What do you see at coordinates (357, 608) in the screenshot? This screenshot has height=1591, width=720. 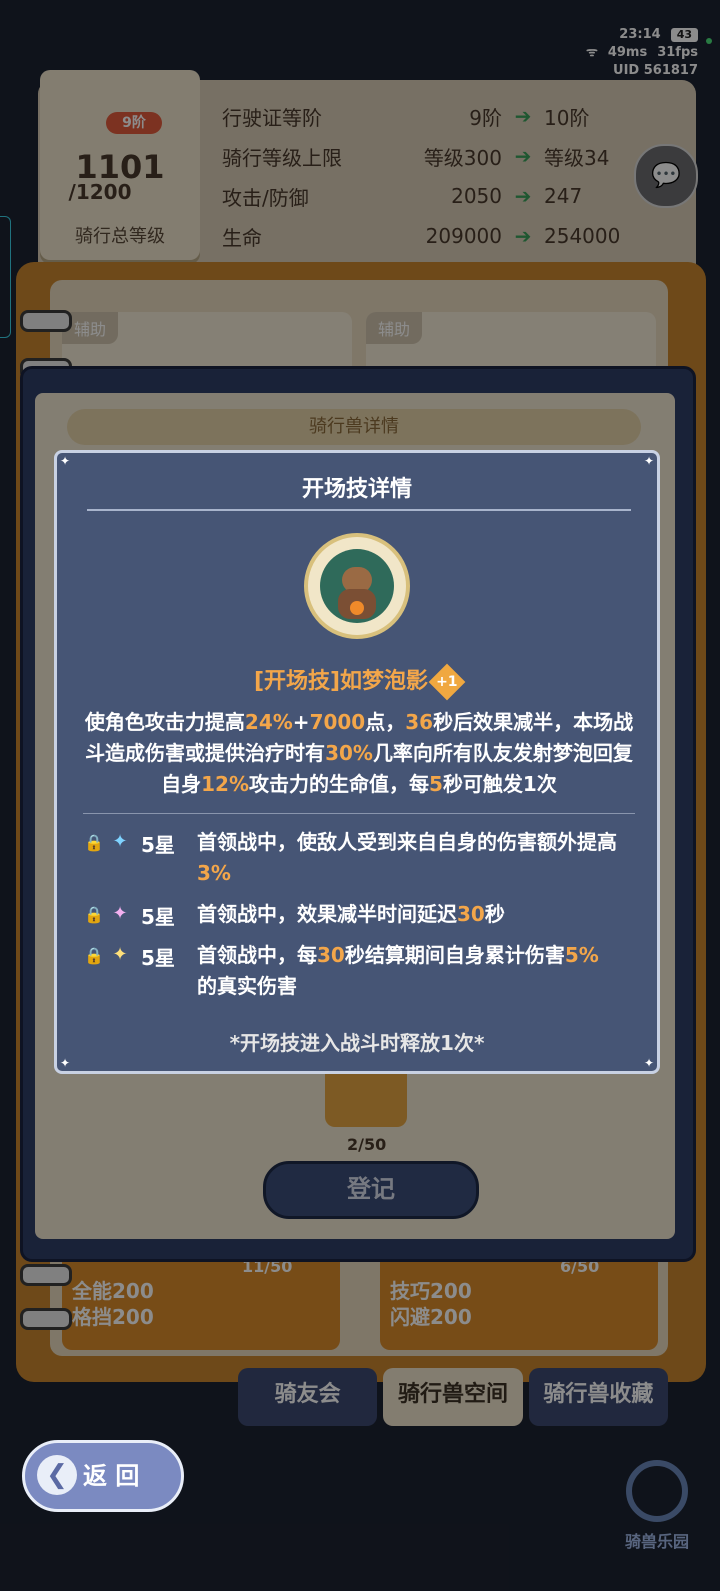 I see `orange-icon` at bounding box center [357, 608].